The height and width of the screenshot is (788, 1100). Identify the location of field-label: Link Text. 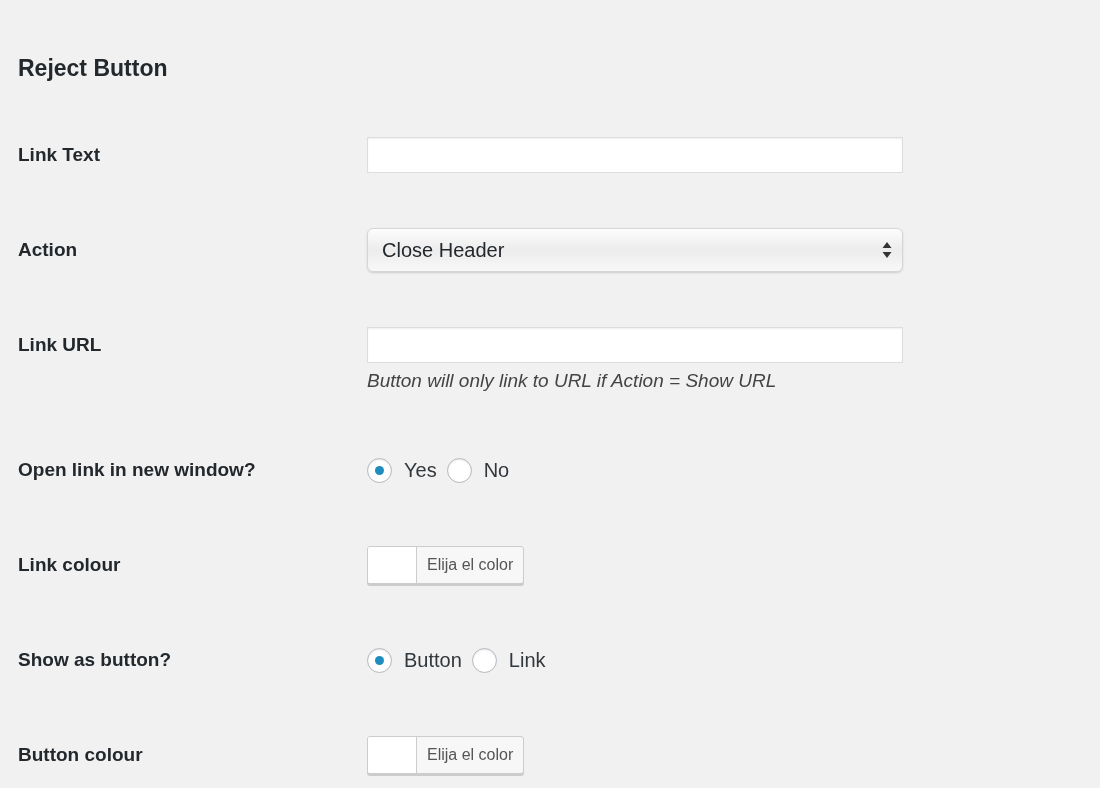
(59, 155).